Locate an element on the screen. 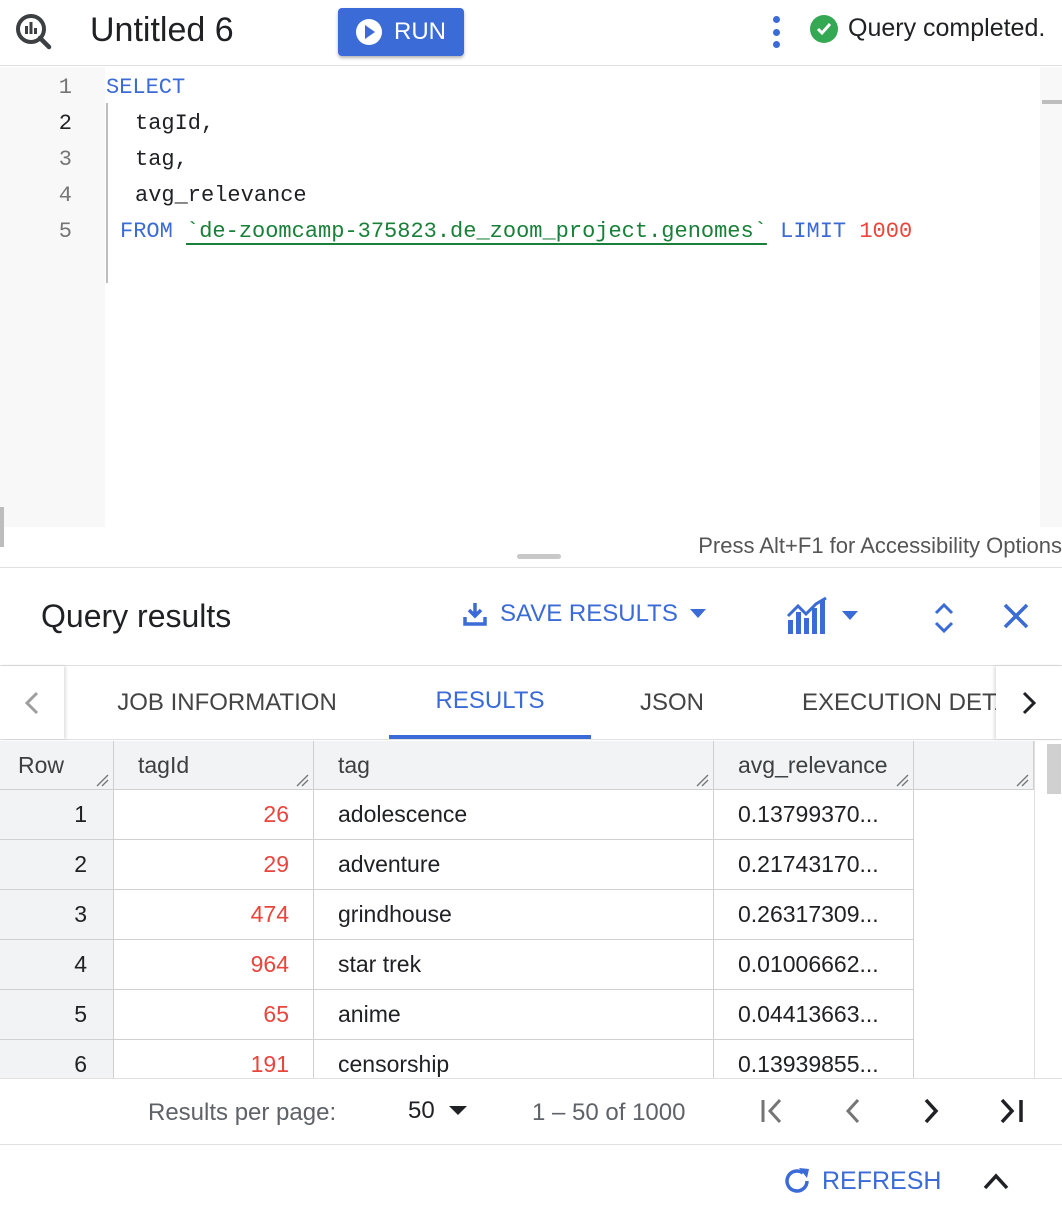 The image size is (1062, 1206). column-header-row: Row is located at coordinates (57, 765).